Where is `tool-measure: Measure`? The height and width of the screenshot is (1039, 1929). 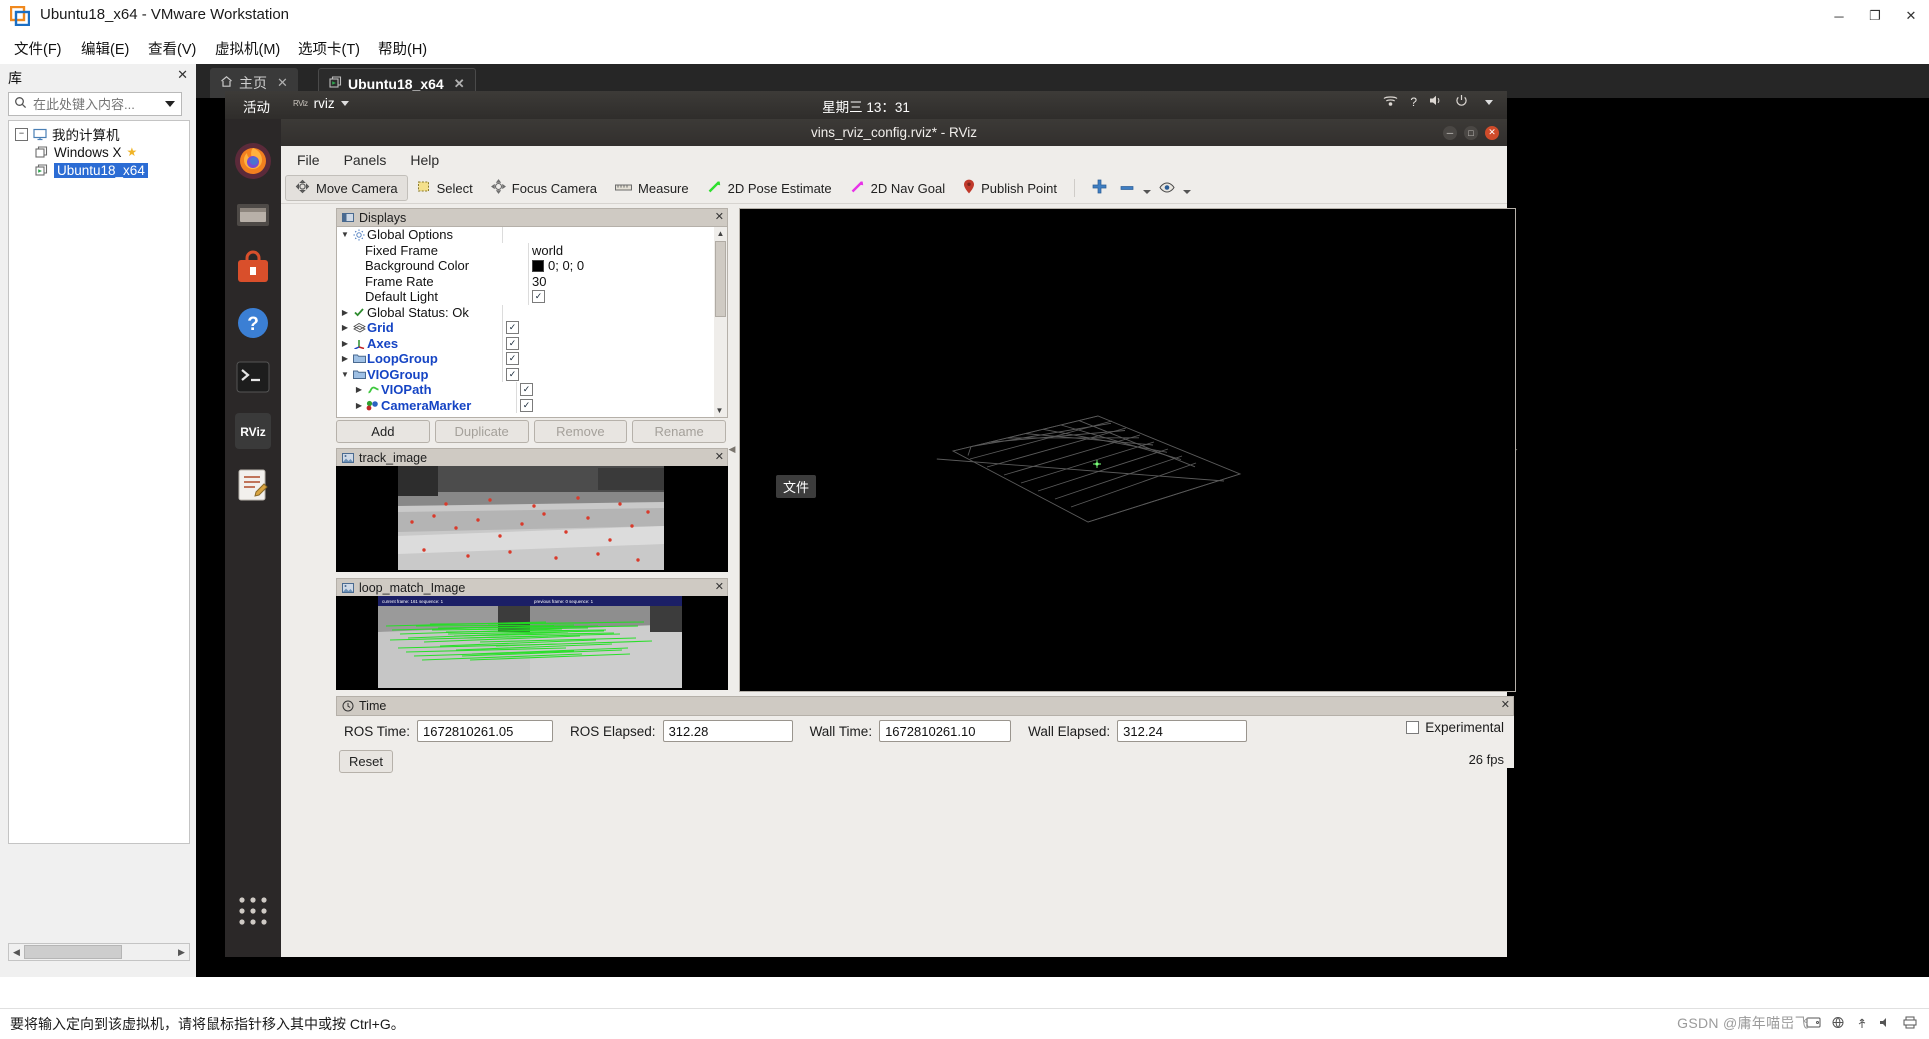
tool-measure: Measure is located at coordinates (652, 188).